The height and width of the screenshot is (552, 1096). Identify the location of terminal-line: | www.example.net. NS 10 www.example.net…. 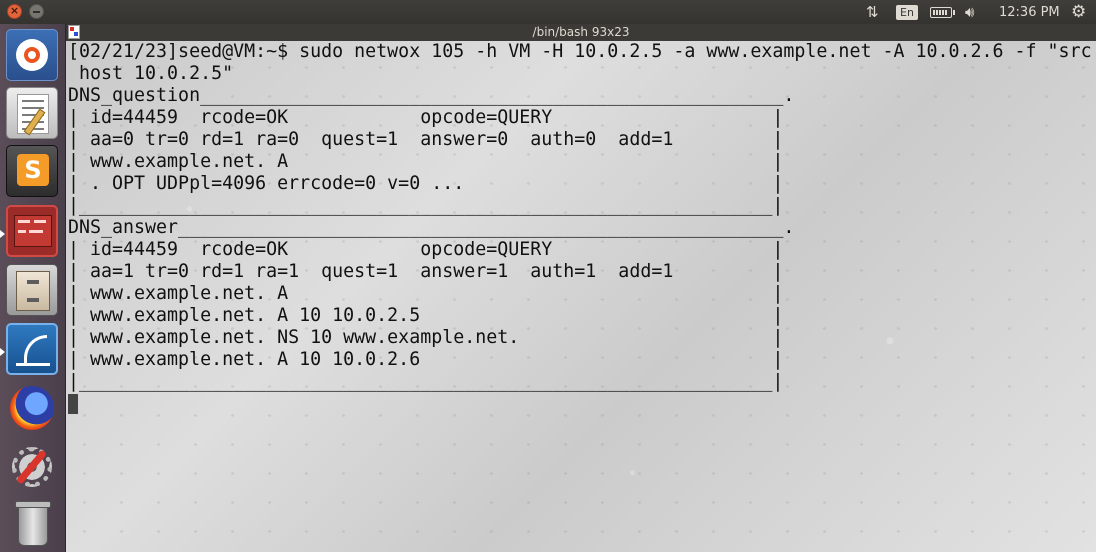
(426, 337).